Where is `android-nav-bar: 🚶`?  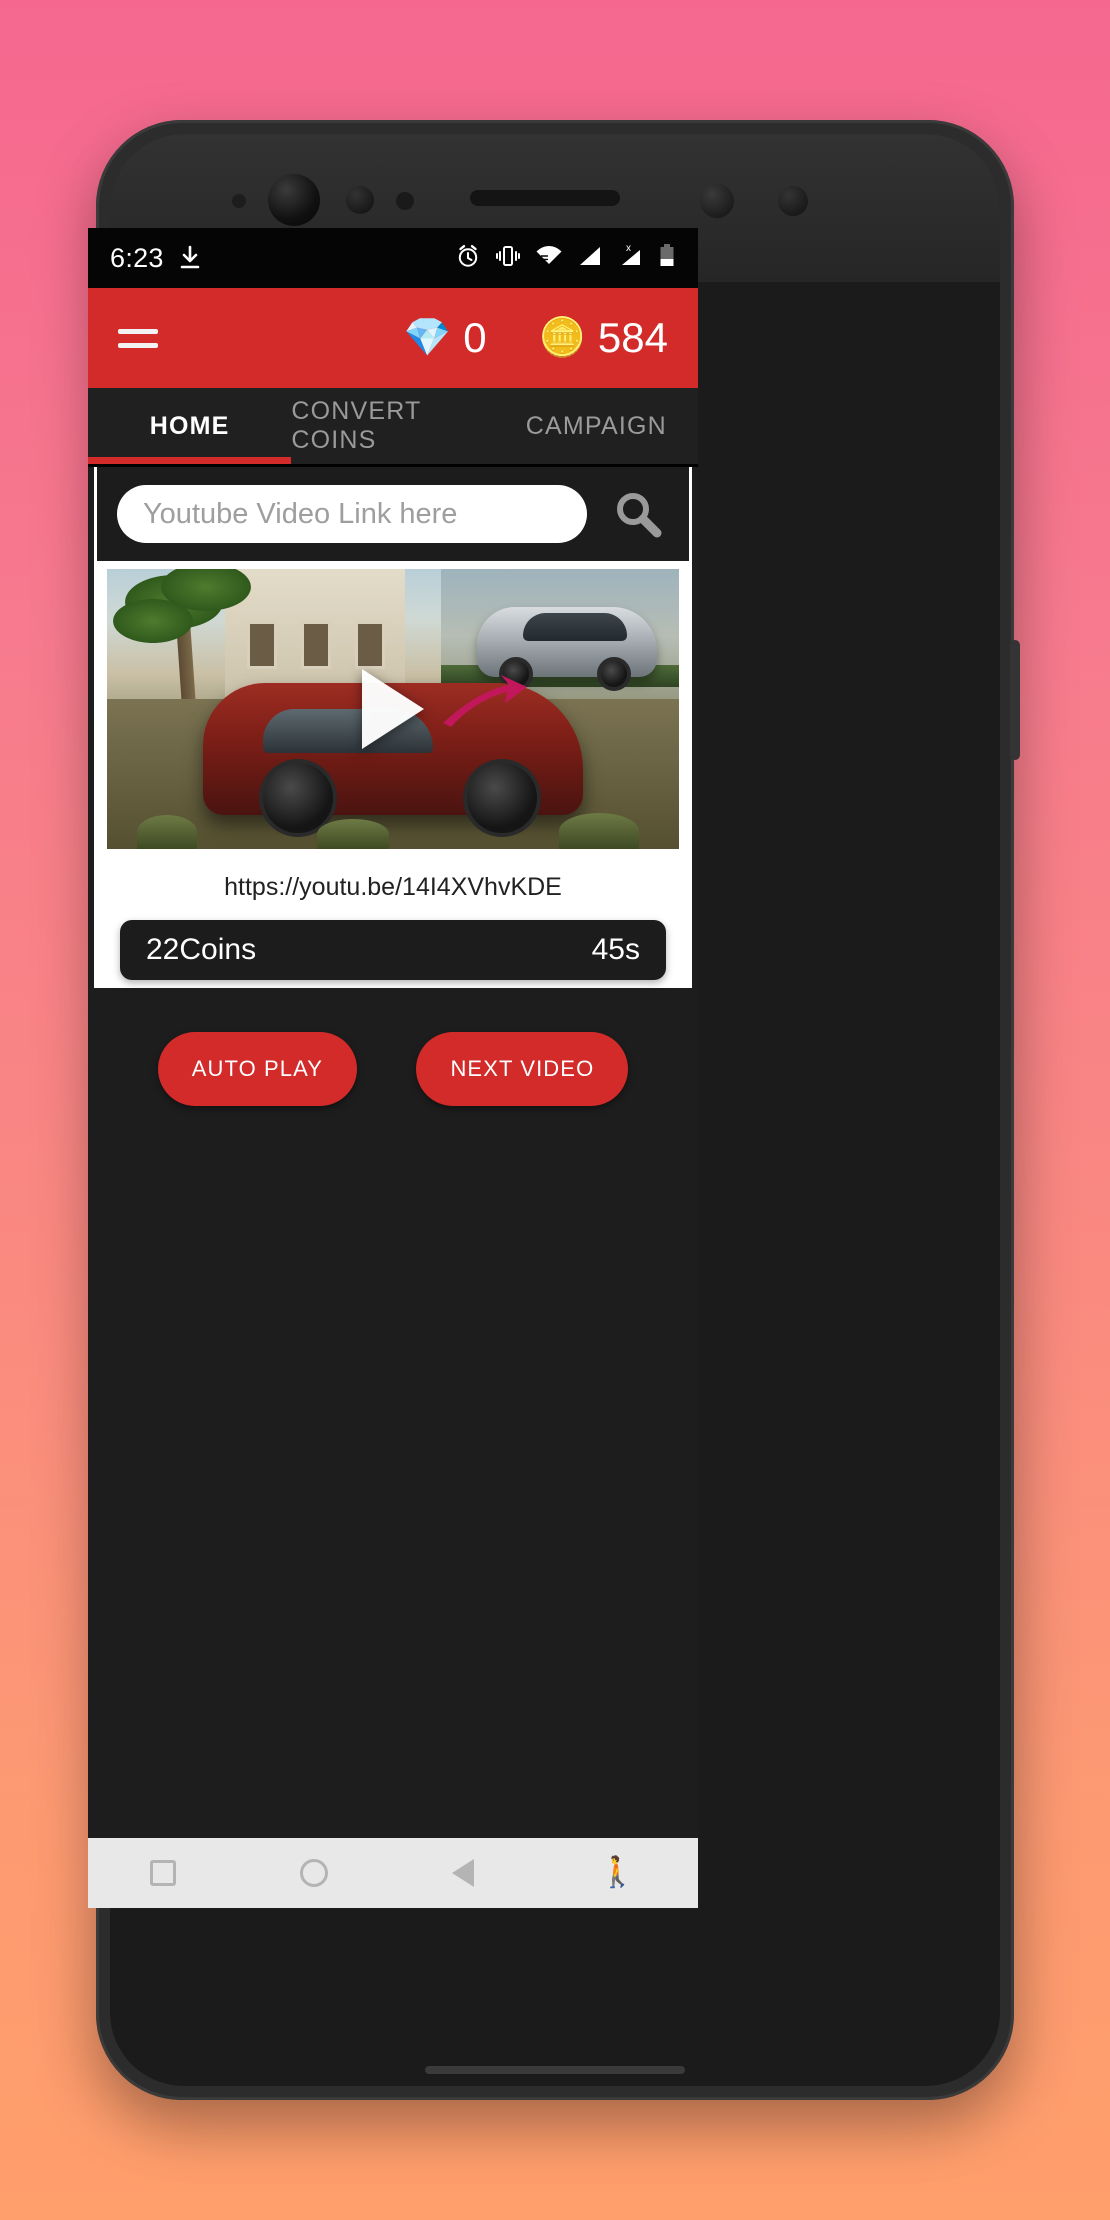
android-nav-bar: 🚶 is located at coordinates (393, 1873).